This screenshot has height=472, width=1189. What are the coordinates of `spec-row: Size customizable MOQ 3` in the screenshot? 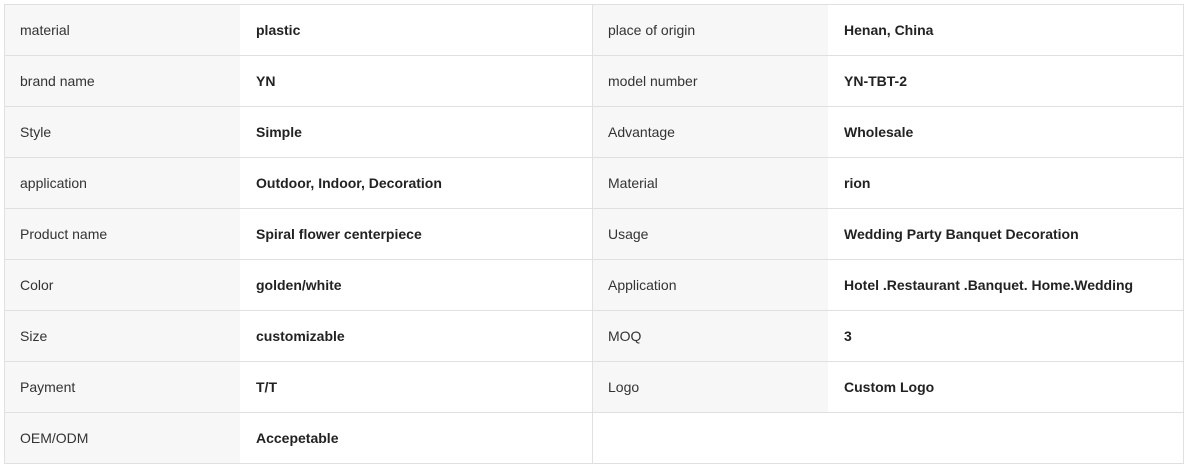 It's located at (594, 336).